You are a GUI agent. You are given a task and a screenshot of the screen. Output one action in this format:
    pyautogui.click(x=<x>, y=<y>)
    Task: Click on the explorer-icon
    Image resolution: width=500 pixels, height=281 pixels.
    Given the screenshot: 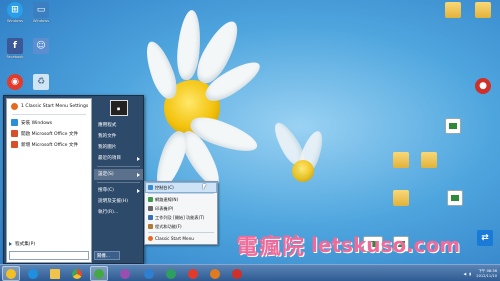 What is the action you would take?
    pyautogui.click(x=55, y=273)
    